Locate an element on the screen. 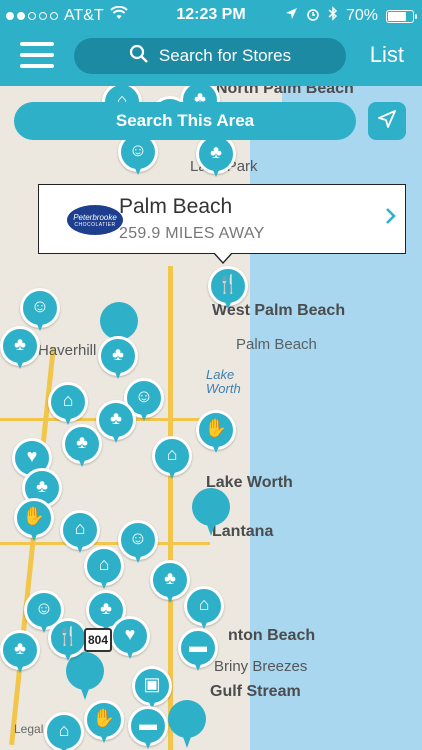 Image resolution: width=422 pixels, height=750 pixels. search-placeholder: Search for Stores is located at coordinates (225, 55).